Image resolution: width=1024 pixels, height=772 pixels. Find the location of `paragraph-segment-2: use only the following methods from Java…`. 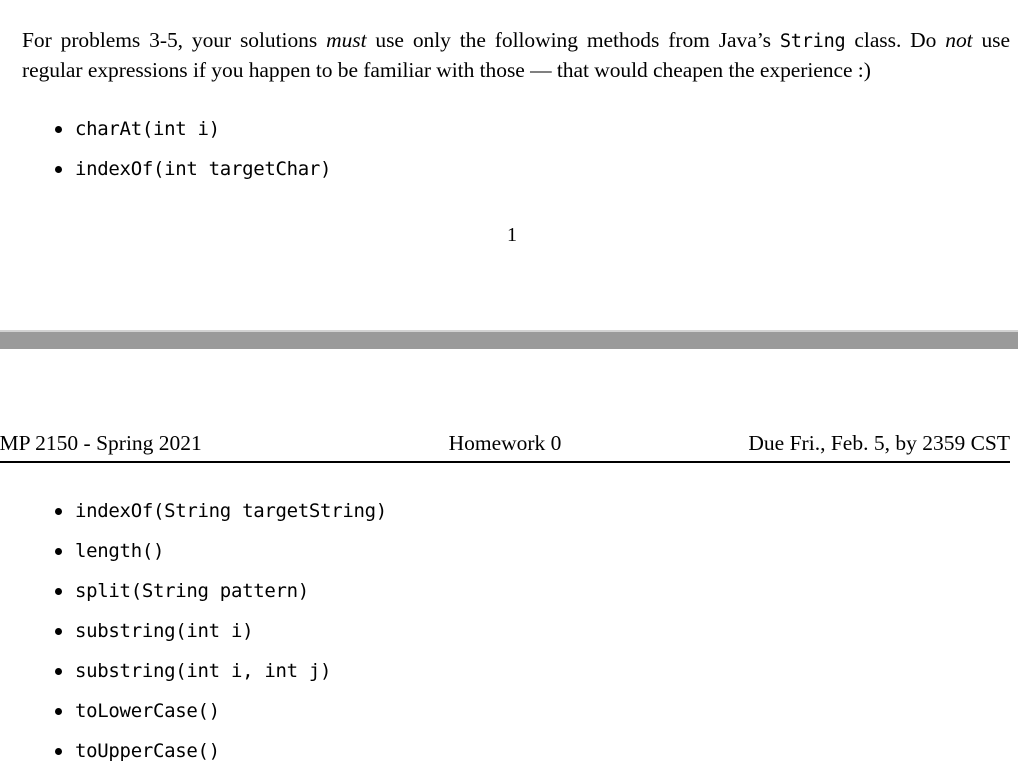

paragraph-segment-2: use only the following methods from Java… is located at coordinates (573, 39).